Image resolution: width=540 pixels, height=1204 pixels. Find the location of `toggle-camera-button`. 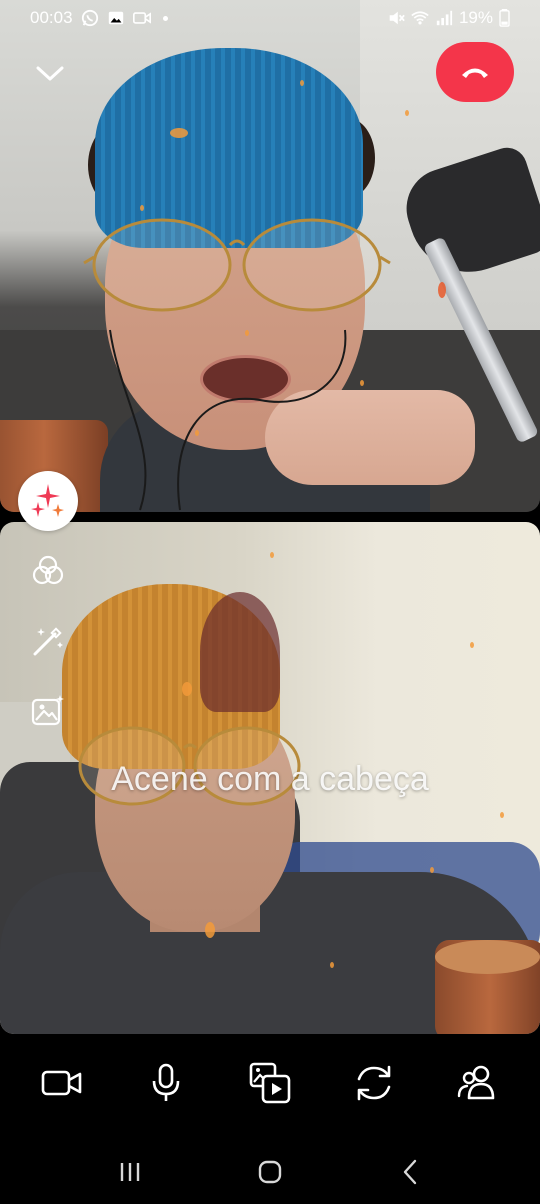

toggle-camera-button is located at coordinates (62, 1083).